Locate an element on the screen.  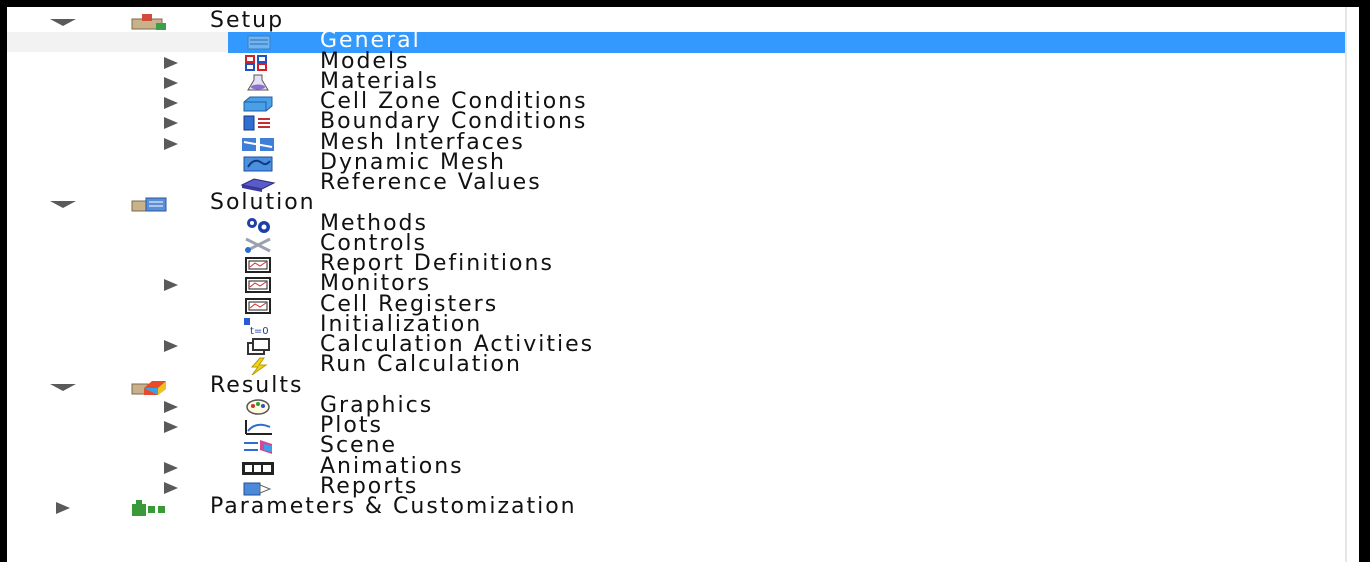
tree-item-cell-registers: Cell Registers is located at coordinates (675, 305).